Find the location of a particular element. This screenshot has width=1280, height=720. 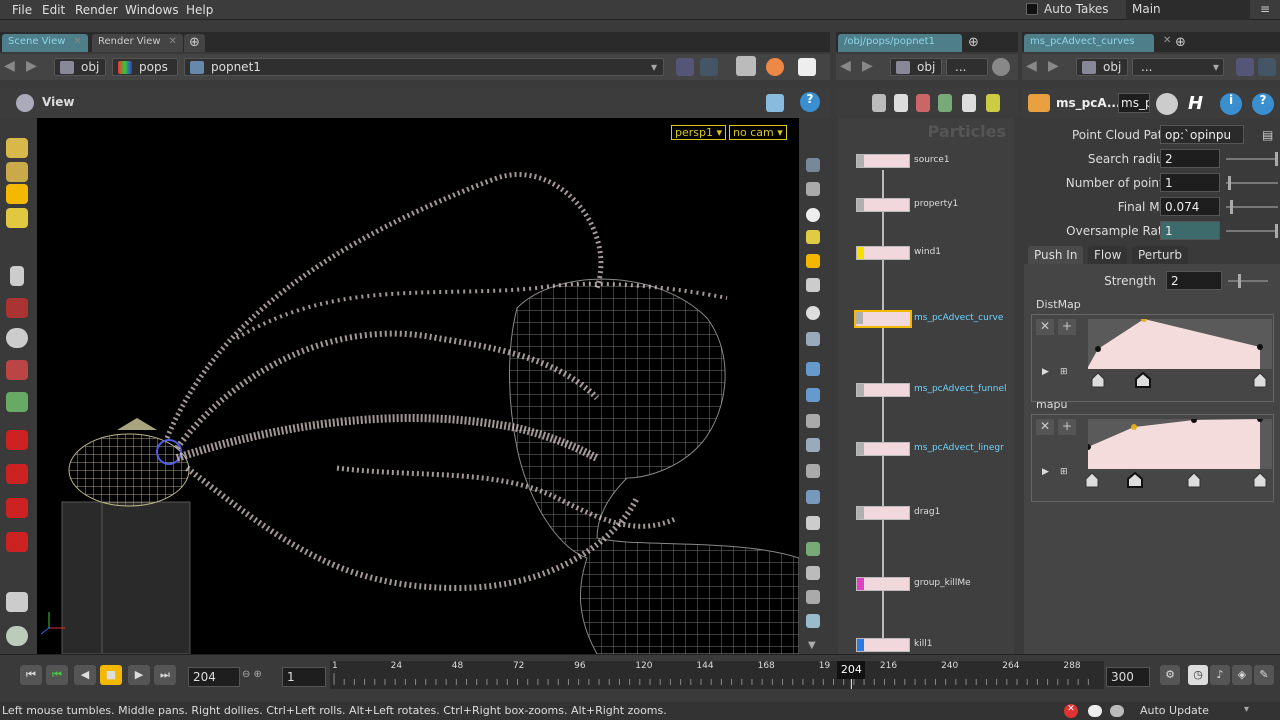

pose-tool-icon is located at coordinates (17, 218).